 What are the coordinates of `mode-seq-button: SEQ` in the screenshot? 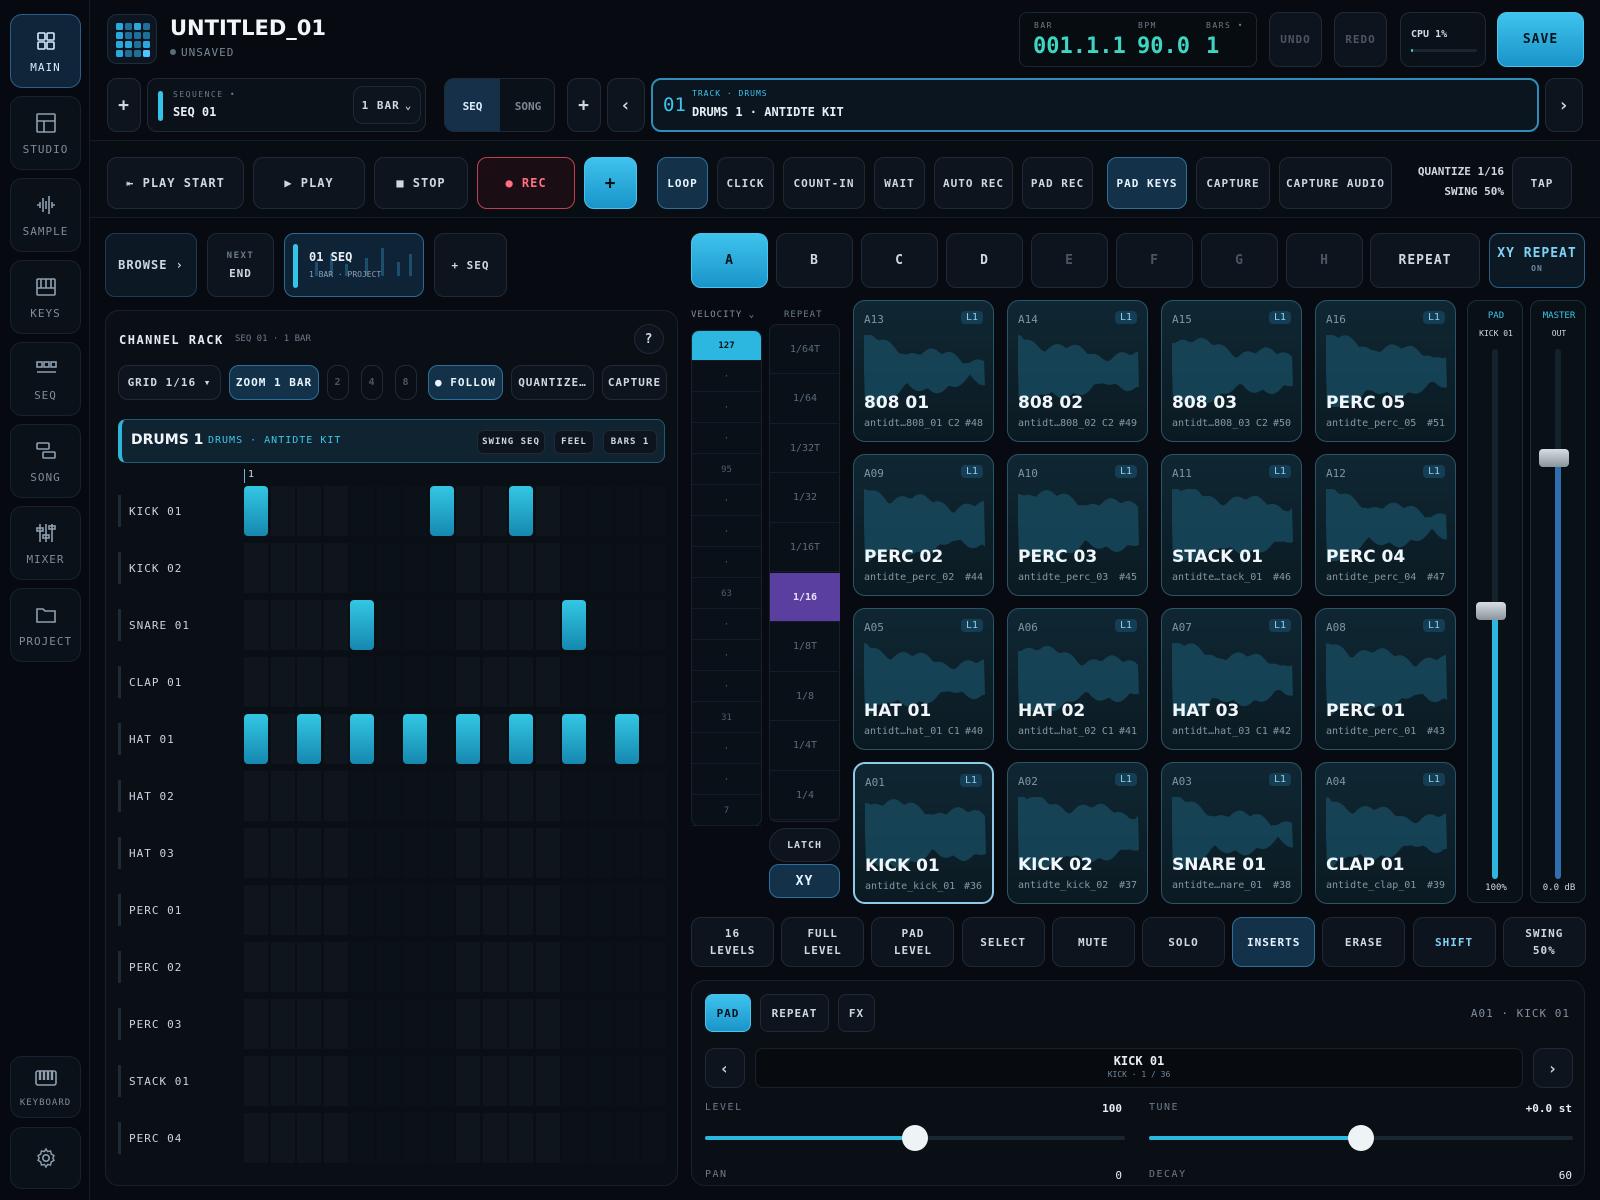 It's located at (472, 105).